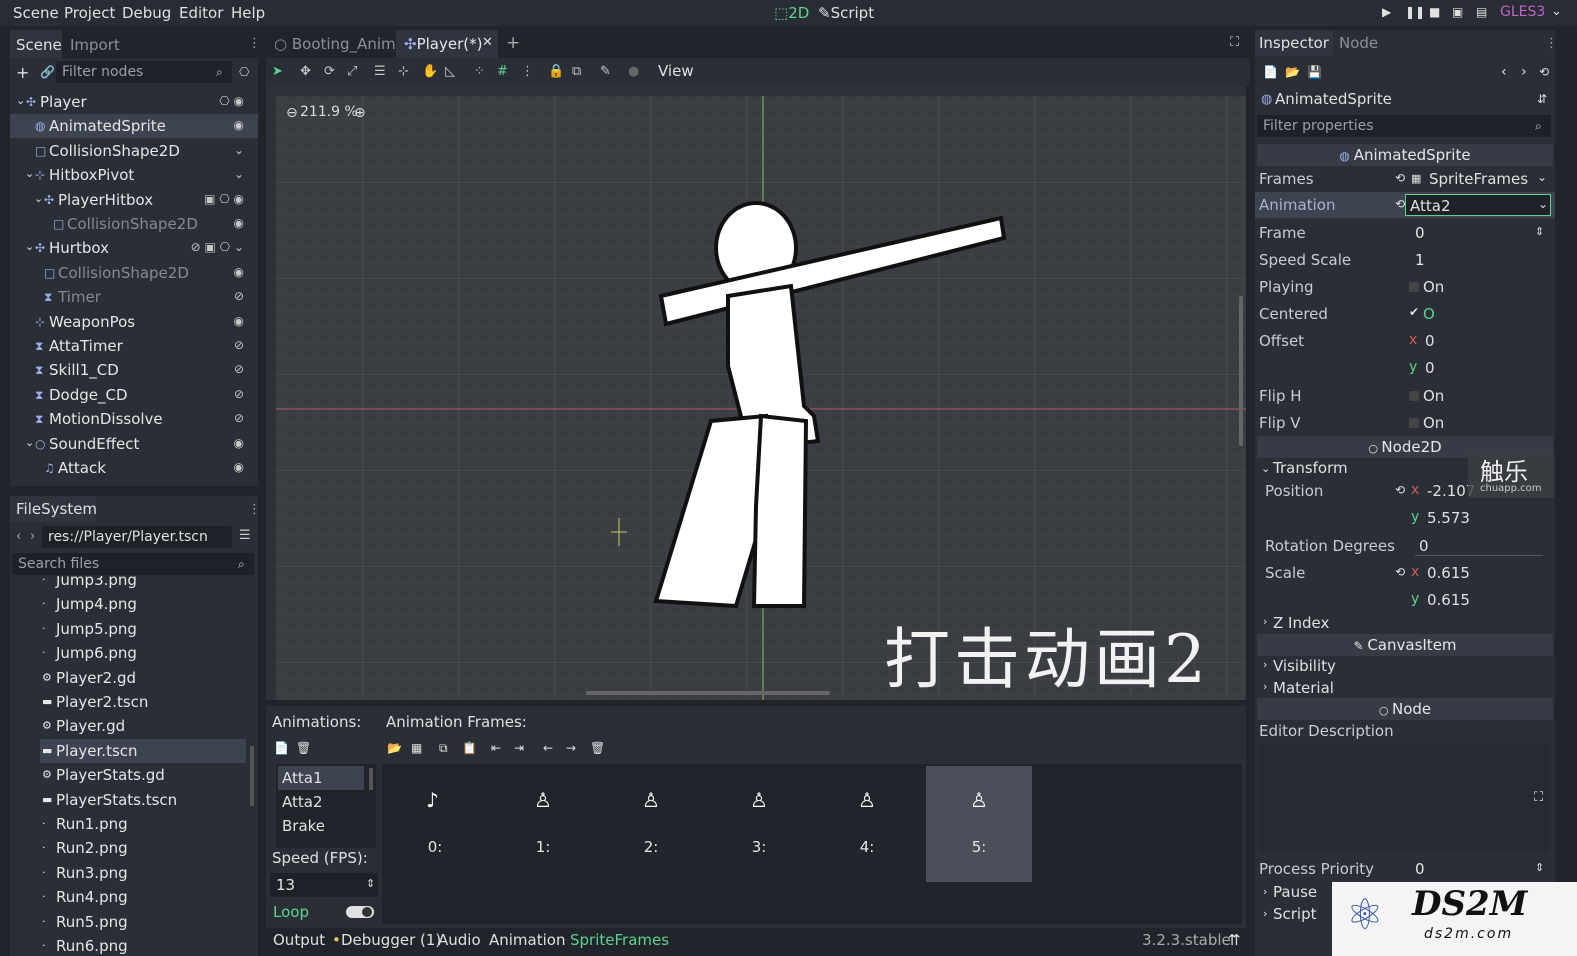 This screenshot has width=1577, height=956. Describe the element at coordinates (1404, 126) in the screenshot. I see `filter-properties-input: Filter properties` at that location.